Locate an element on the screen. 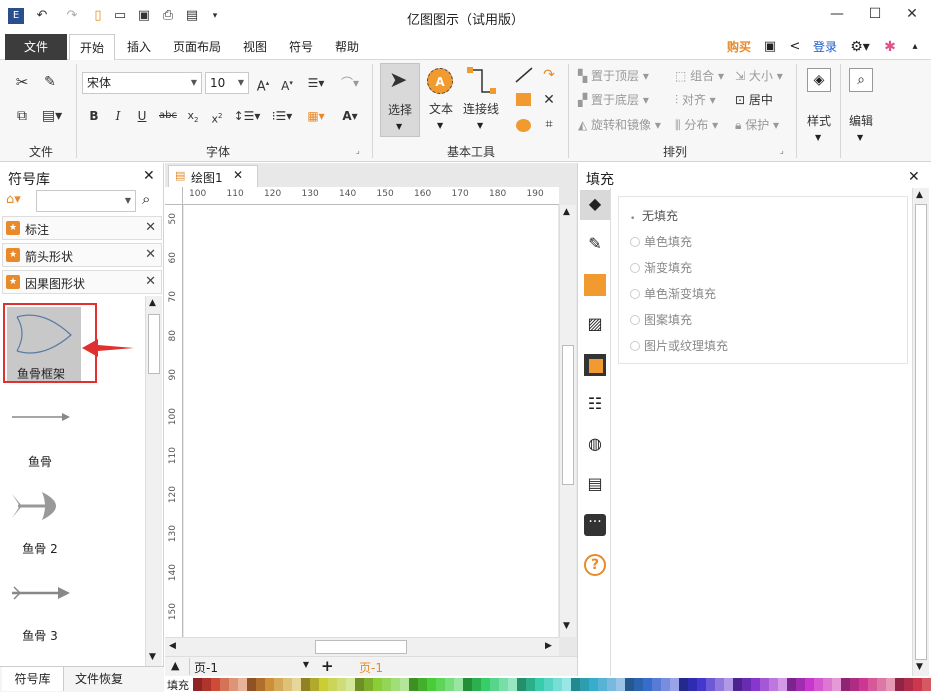  store-icon: ▣ is located at coordinates (770, 47).